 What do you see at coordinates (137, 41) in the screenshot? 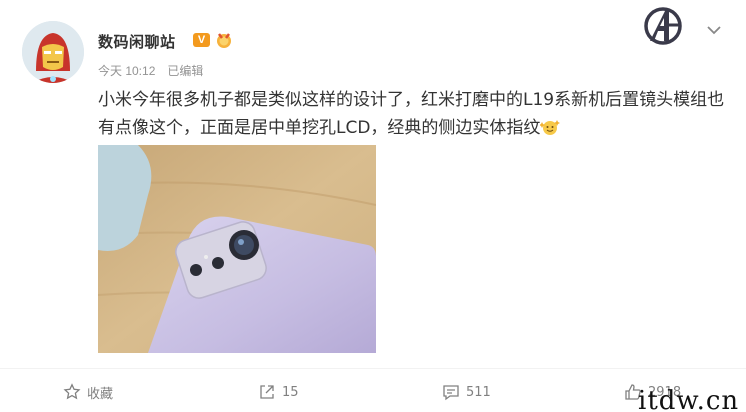
I see `author-name: 数码闲聊站` at bounding box center [137, 41].